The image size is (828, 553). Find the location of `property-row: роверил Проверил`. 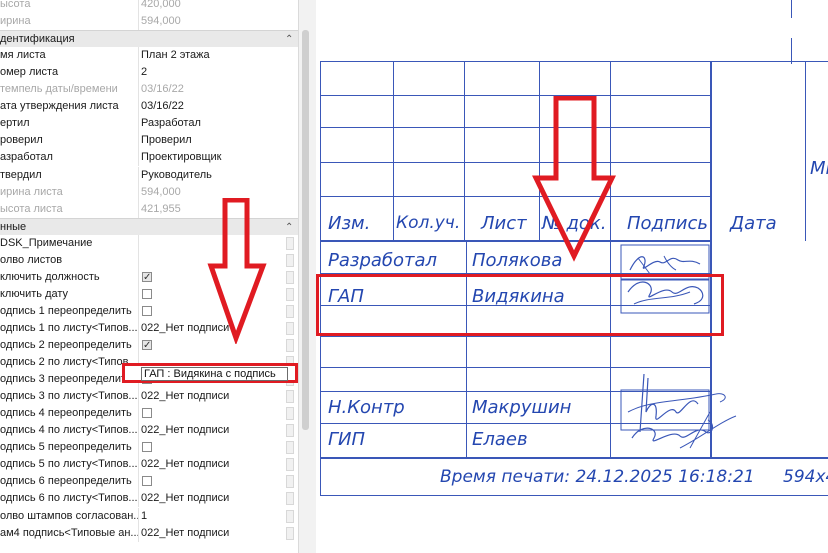

property-row: роверил Проверил is located at coordinates (149, 140).